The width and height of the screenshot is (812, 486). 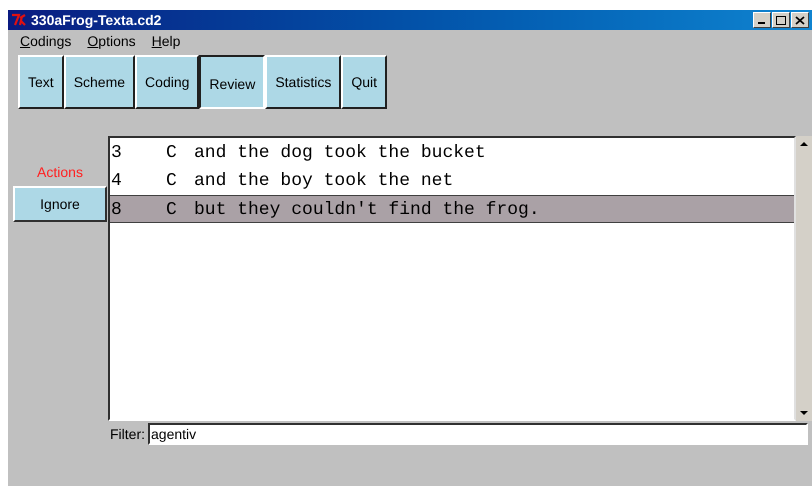 I want to click on maximize-icon, so click(x=781, y=20).